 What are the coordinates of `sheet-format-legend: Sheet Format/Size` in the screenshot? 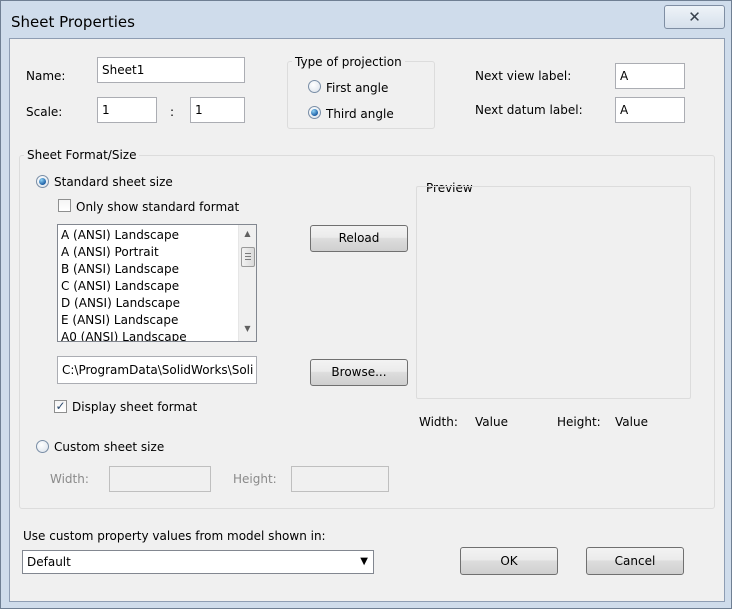 It's located at (82, 155).